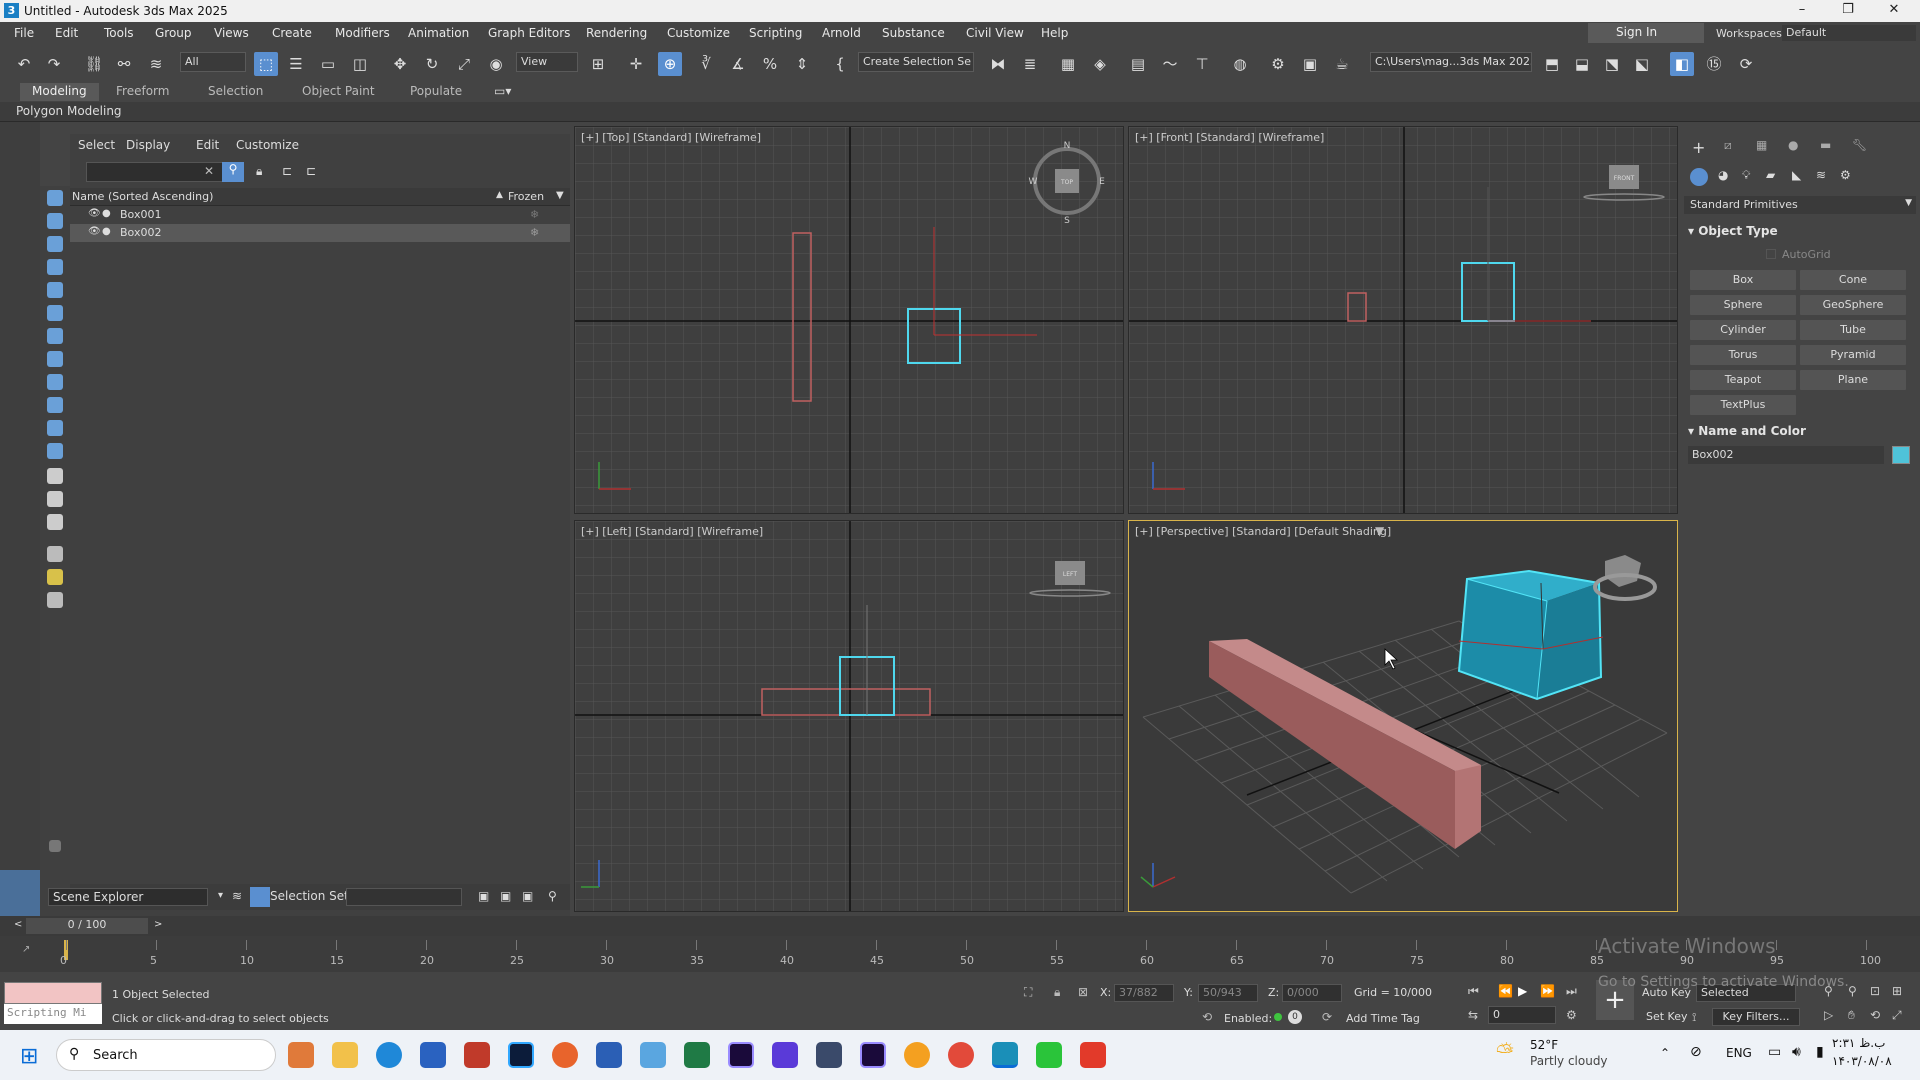 This screenshot has width=1920, height=1080. Describe the element at coordinates (1743, 280) in the screenshot. I see `box-button: Box` at that location.